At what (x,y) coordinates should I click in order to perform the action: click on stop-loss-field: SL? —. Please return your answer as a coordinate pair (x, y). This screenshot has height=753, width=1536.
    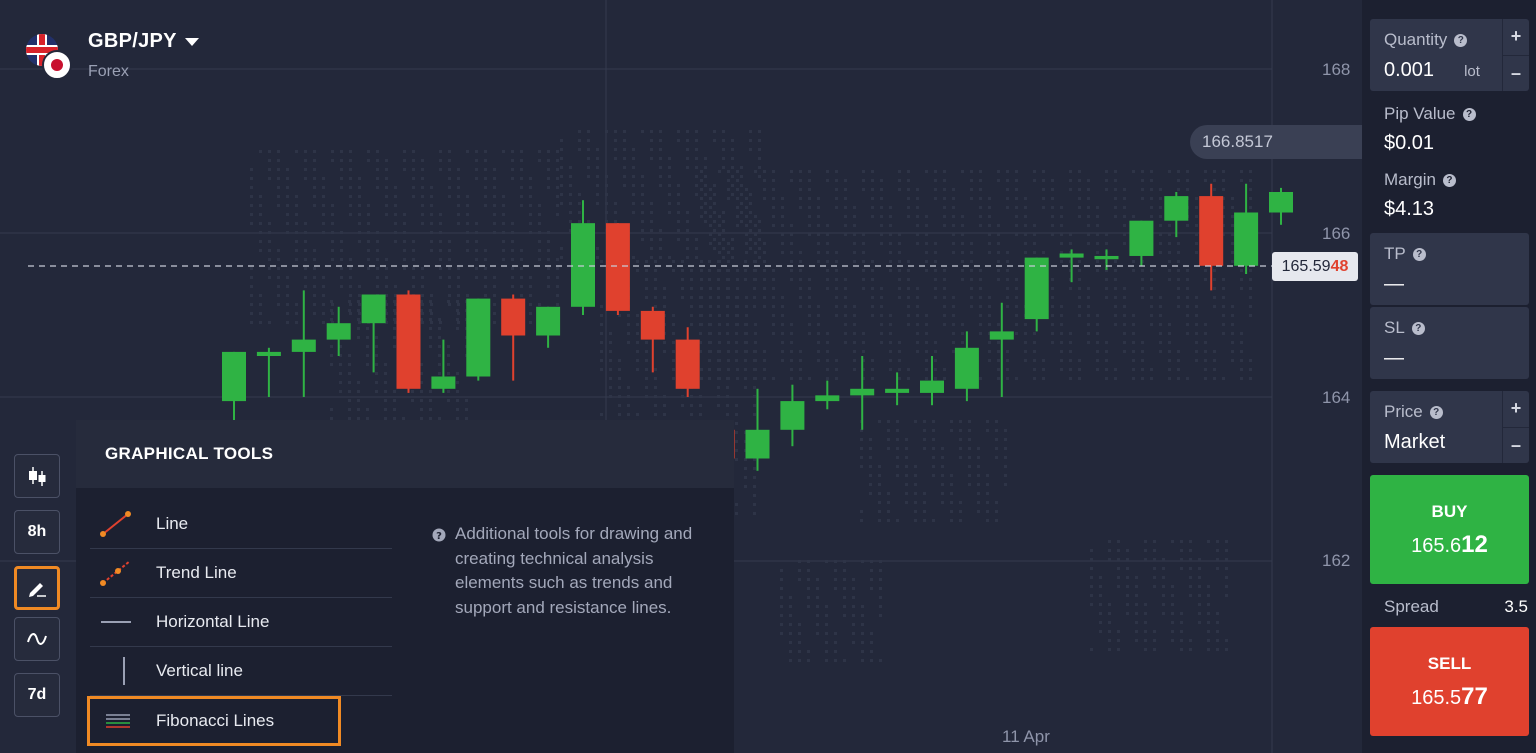
    Looking at the image, I should click on (1449, 343).